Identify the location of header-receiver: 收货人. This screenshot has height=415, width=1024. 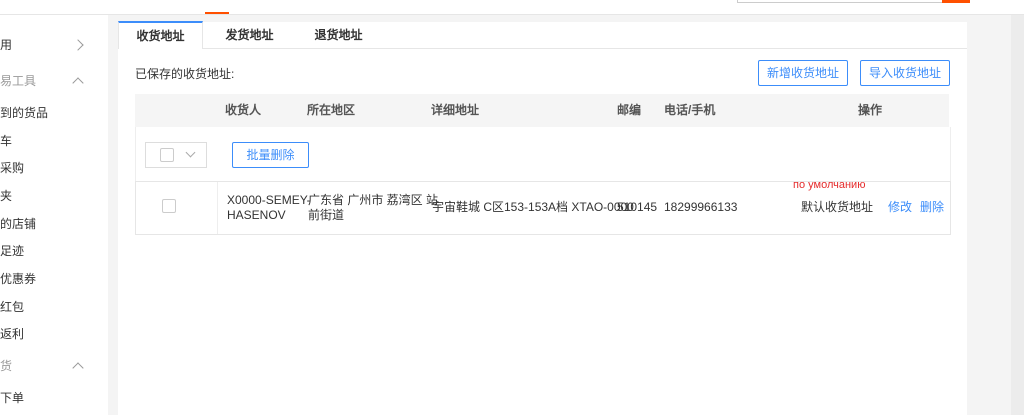
(243, 110).